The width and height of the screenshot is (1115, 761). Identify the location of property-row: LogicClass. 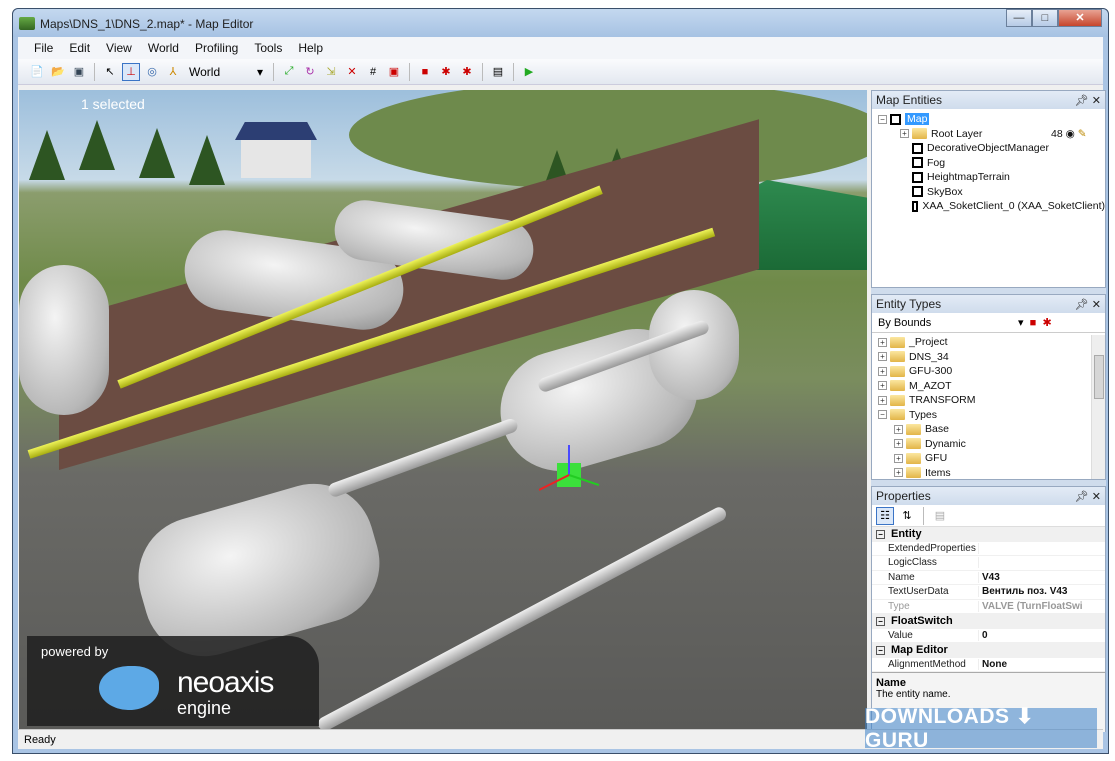
(988, 563).